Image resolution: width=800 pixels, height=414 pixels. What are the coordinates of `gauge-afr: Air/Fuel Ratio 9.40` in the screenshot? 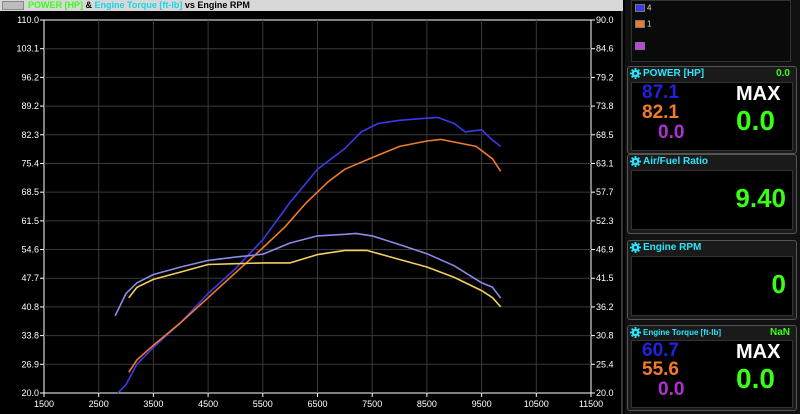 It's located at (712, 194).